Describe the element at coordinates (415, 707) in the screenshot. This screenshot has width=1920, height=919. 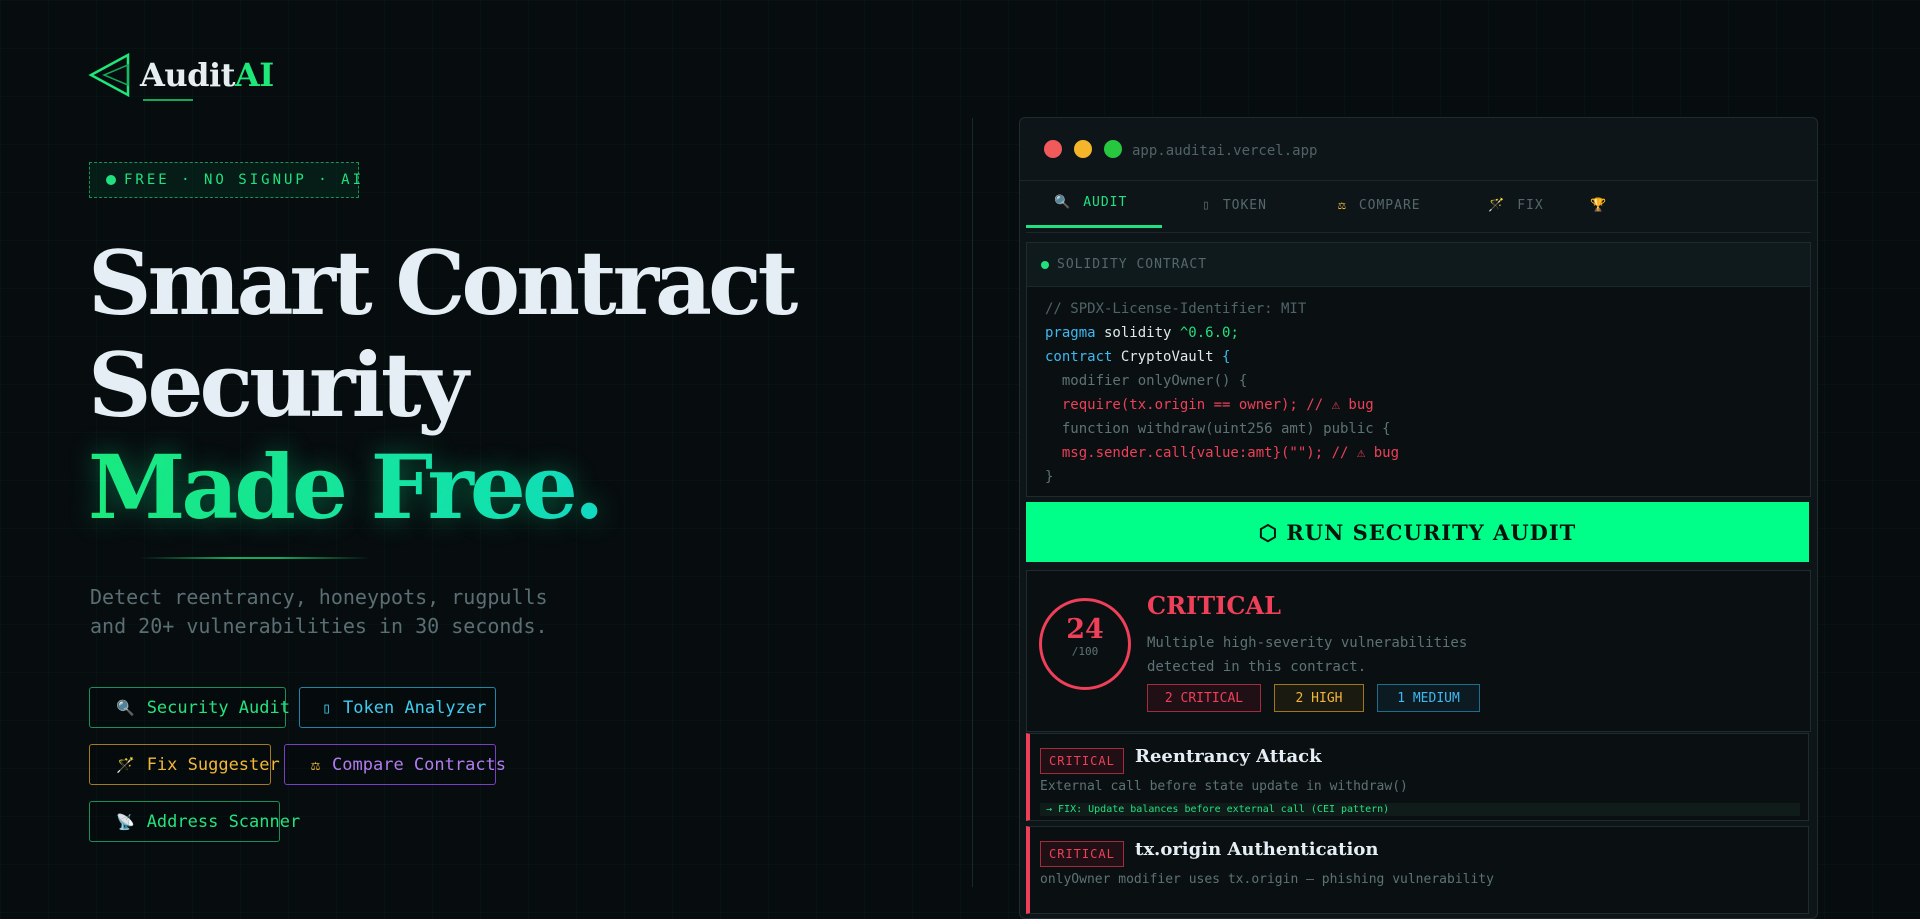
I see `token-analyzer-label: Token Analyzer` at that location.